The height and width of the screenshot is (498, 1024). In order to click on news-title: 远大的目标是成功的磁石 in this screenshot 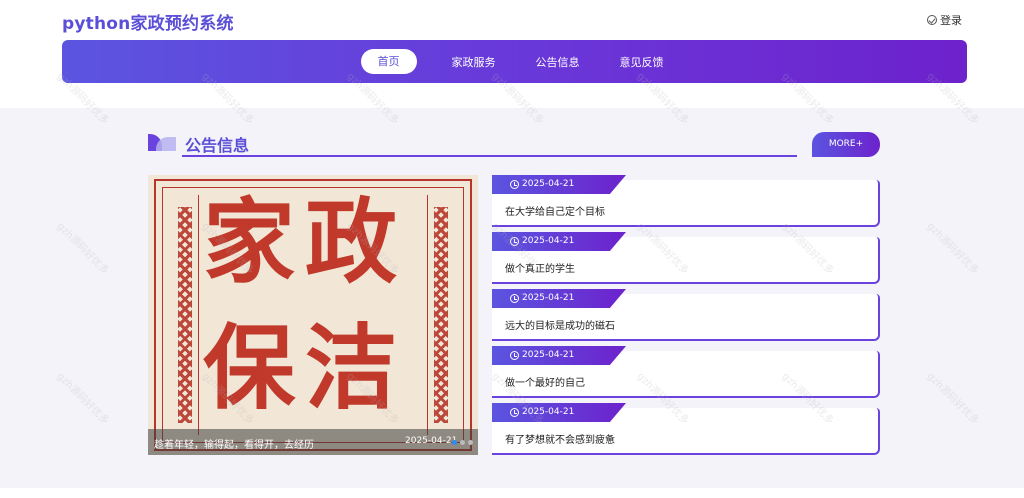, I will do `click(560, 326)`.